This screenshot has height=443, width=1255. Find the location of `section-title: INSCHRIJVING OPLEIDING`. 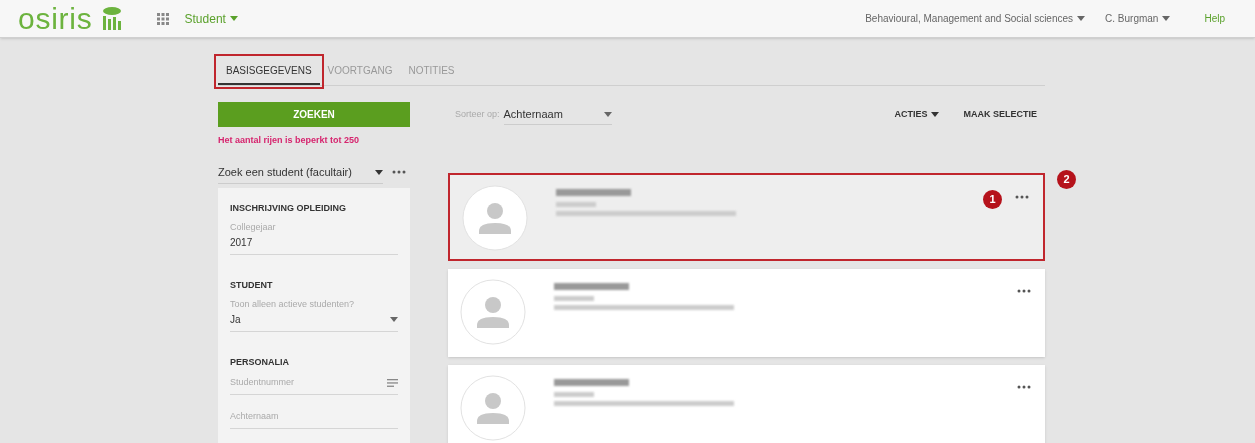

section-title: INSCHRIJVING OPLEIDING is located at coordinates (288, 208).